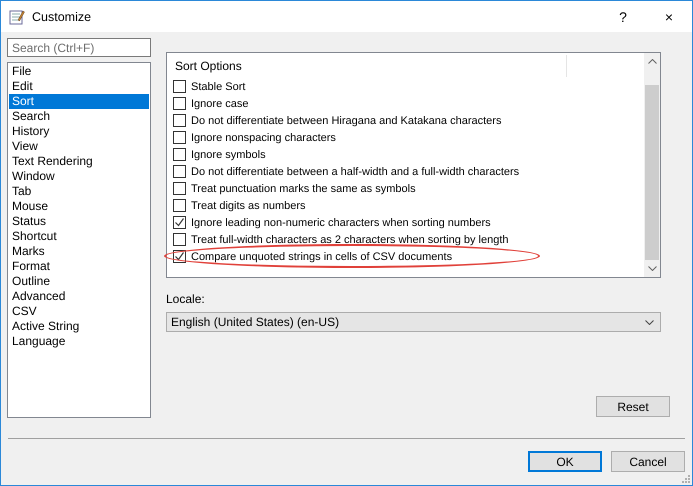 Image resolution: width=693 pixels, height=486 pixels. What do you see at coordinates (79, 47) in the screenshot?
I see `search-field: Search (Ctrl+F)` at bounding box center [79, 47].